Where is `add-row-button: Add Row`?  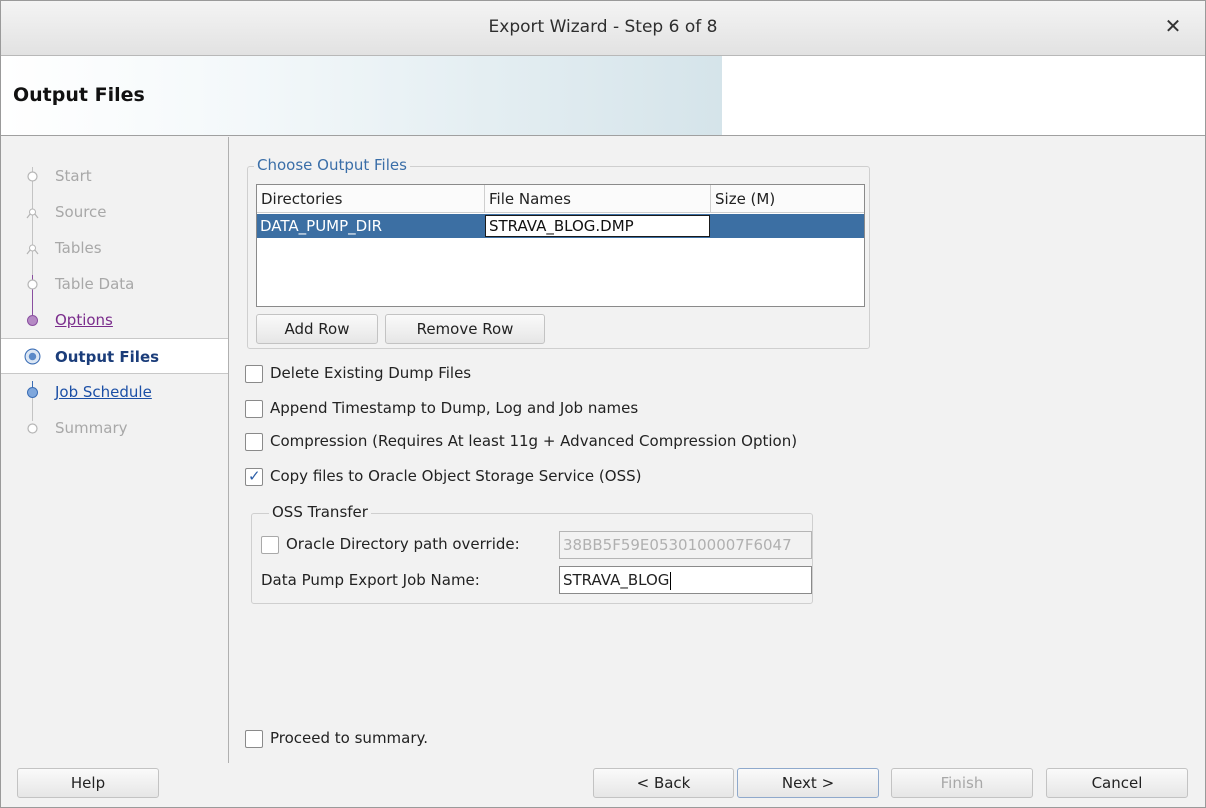
add-row-button: Add Row is located at coordinates (317, 329).